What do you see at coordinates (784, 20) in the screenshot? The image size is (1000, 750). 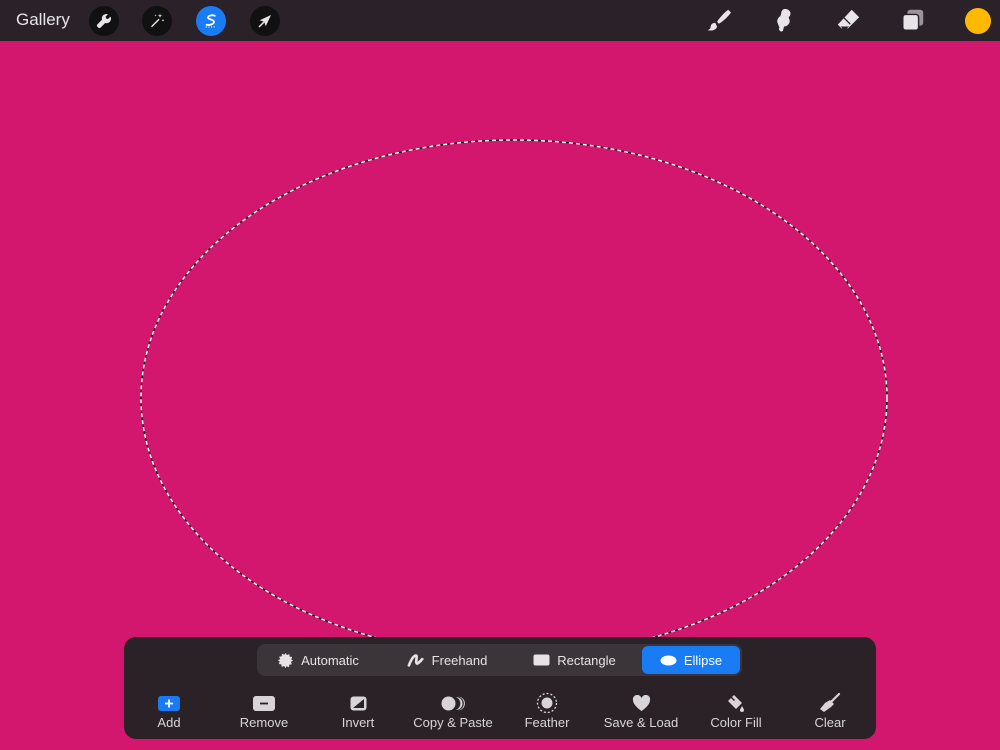 I see `smudge-icon` at bounding box center [784, 20].